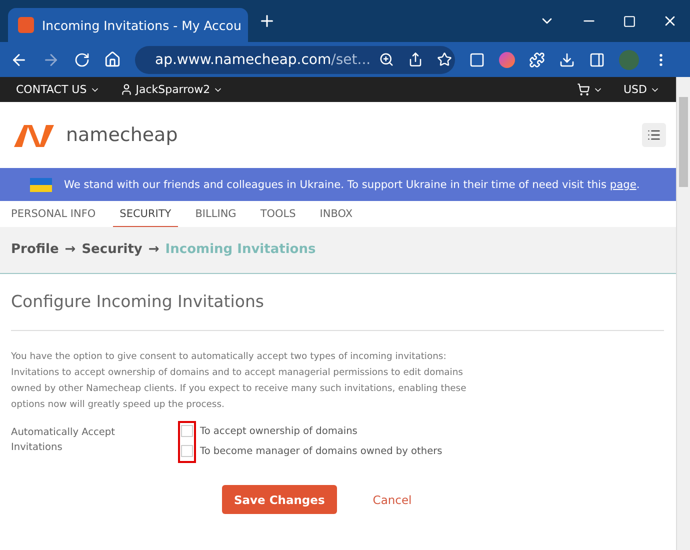  What do you see at coordinates (583, 89) in the screenshot?
I see `cart-icon` at bounding box center [583, 89].